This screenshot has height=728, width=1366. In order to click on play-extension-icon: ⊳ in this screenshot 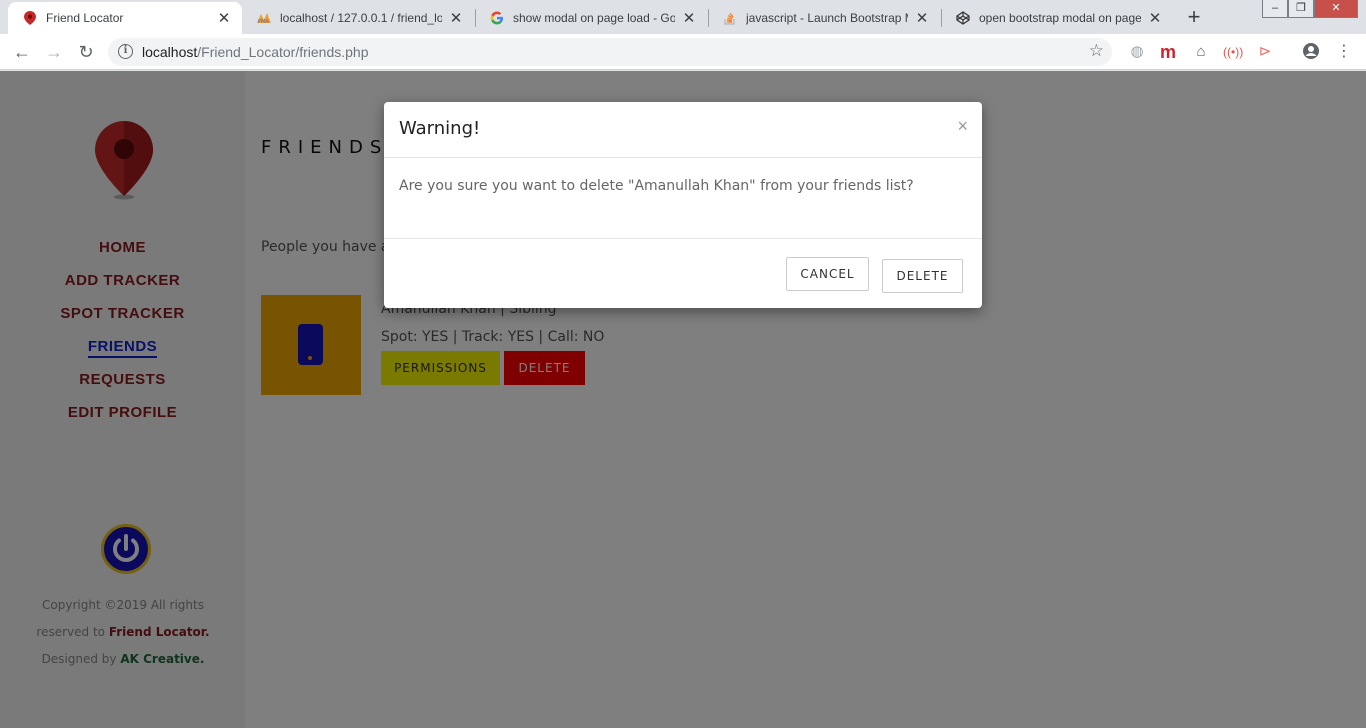, I will do `click(1265, 52)`.